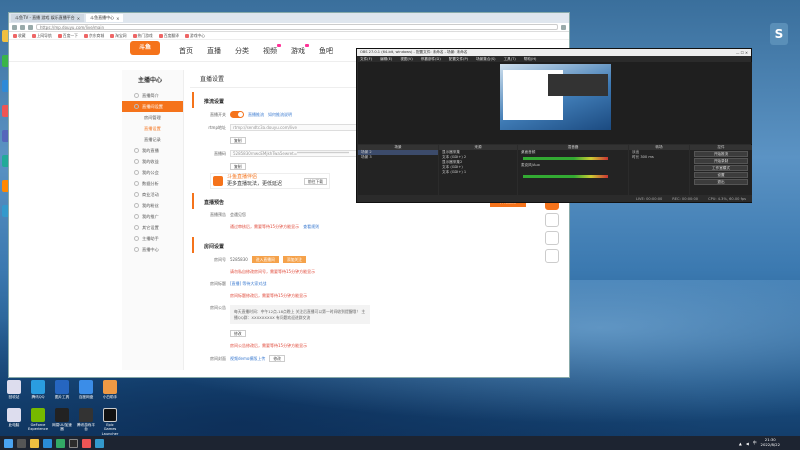 Image resolution: width=800 pixels, height=450 pixels. What do you see at coordinates (565, 176) in the screenshot?
I see `audio-meter` at bounding box center [565, 176].